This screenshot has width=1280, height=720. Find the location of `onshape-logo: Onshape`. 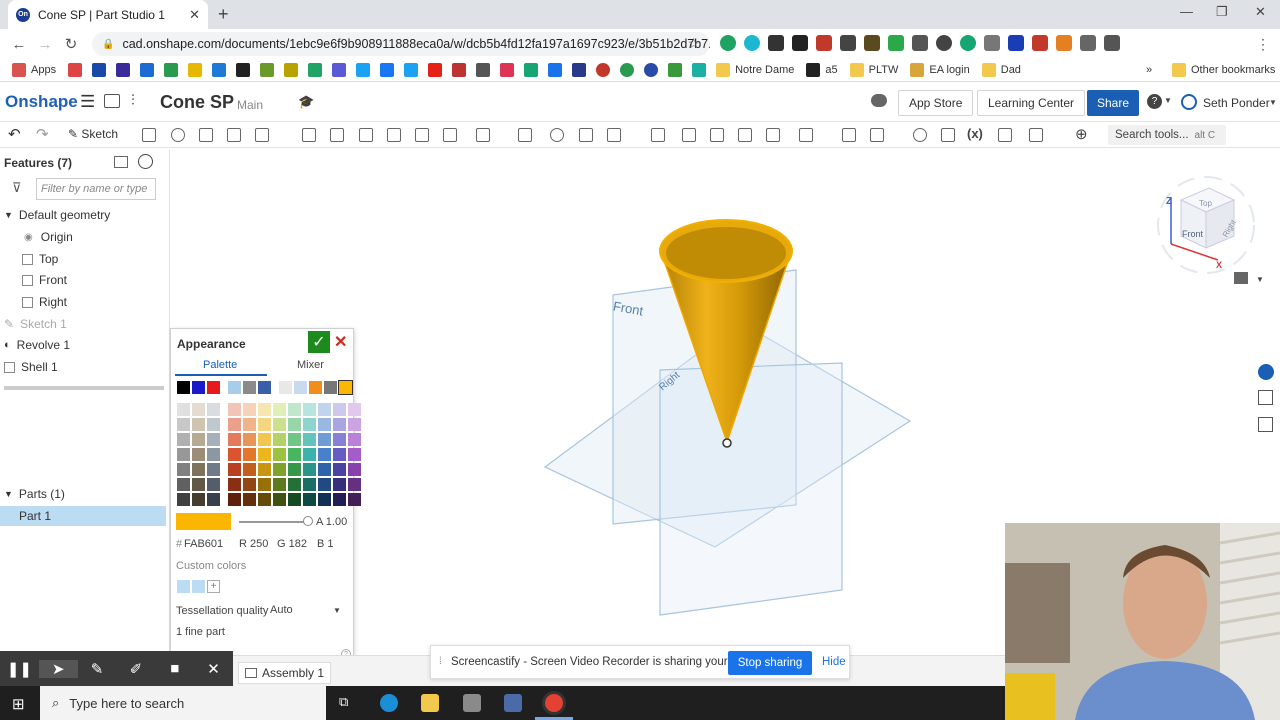

onshape-logo: Onshape is located at coordinates (41, 102).